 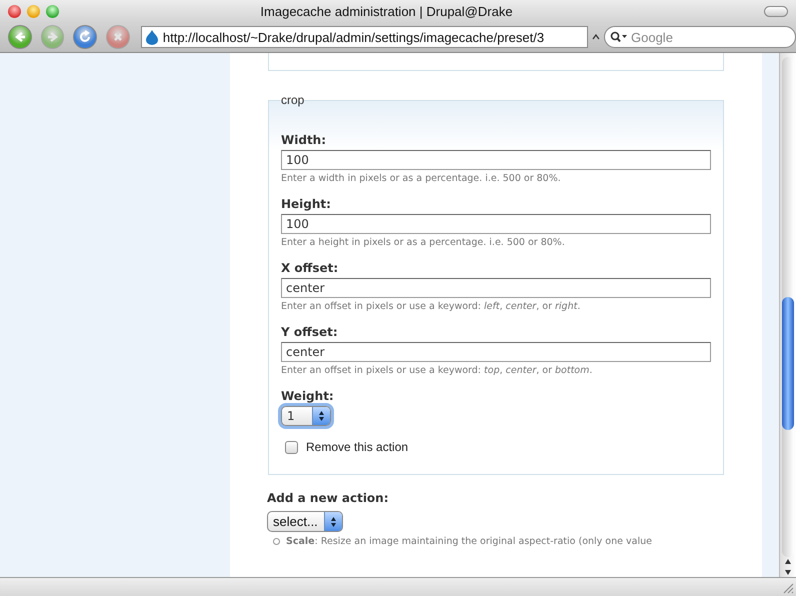 I want to click on field-label: Y offset:, so click(x=310, y=332).